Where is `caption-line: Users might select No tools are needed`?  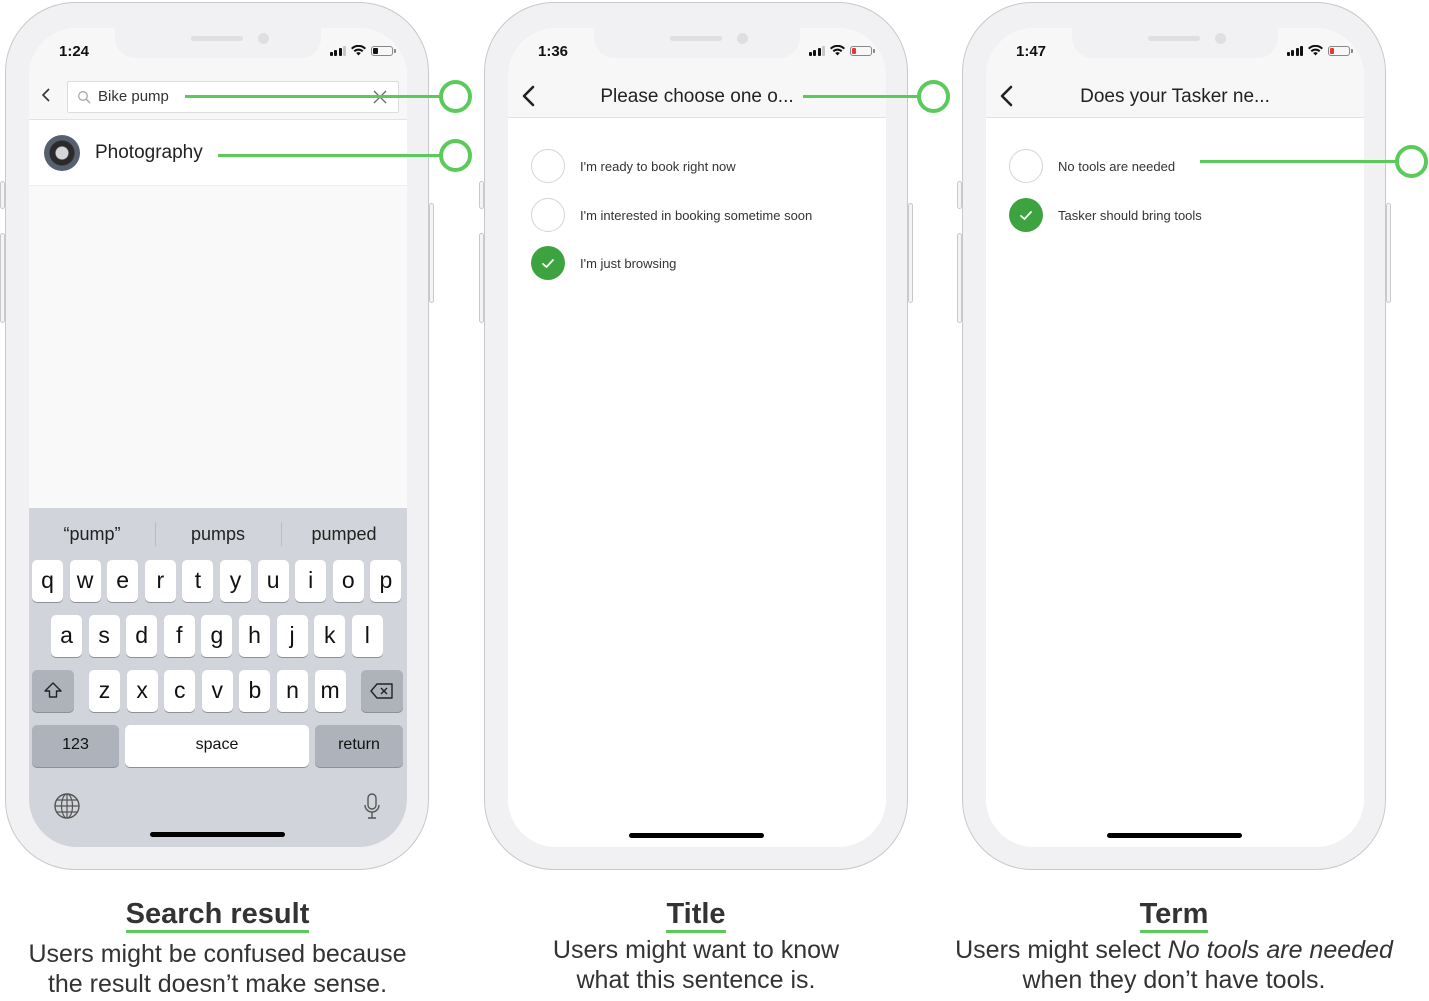
caption-line: Users might select No tools are needed is located at coordinates (1174, 950).